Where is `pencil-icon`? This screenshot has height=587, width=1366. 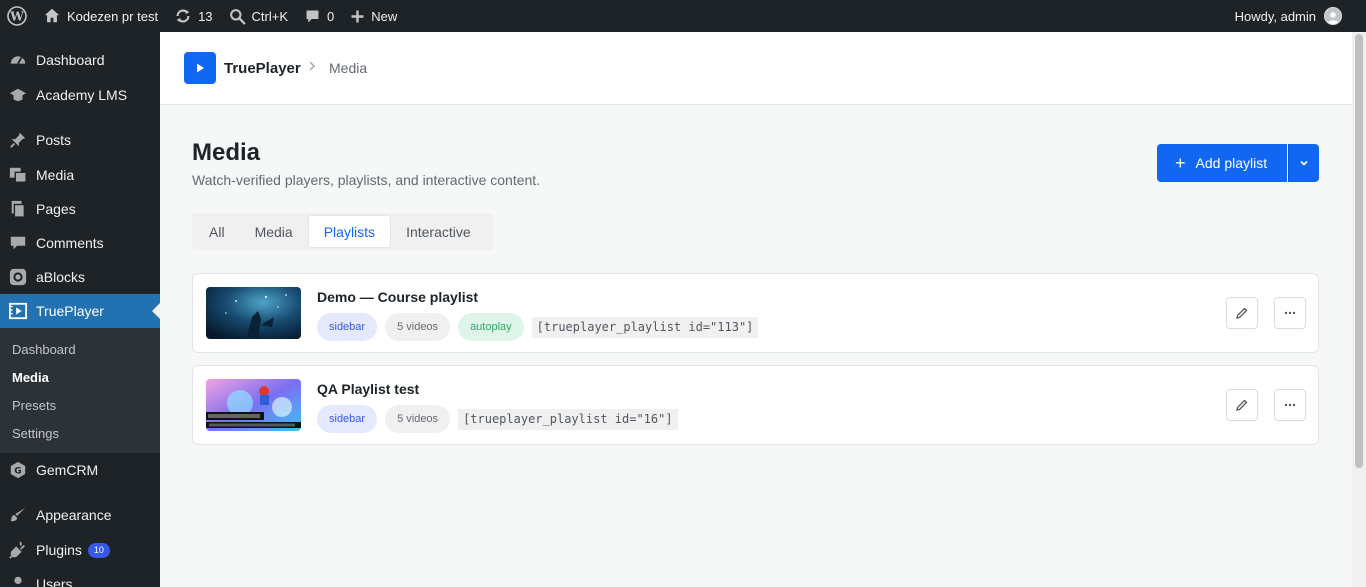 pencil-icon is located at coordinates (1242, 313).